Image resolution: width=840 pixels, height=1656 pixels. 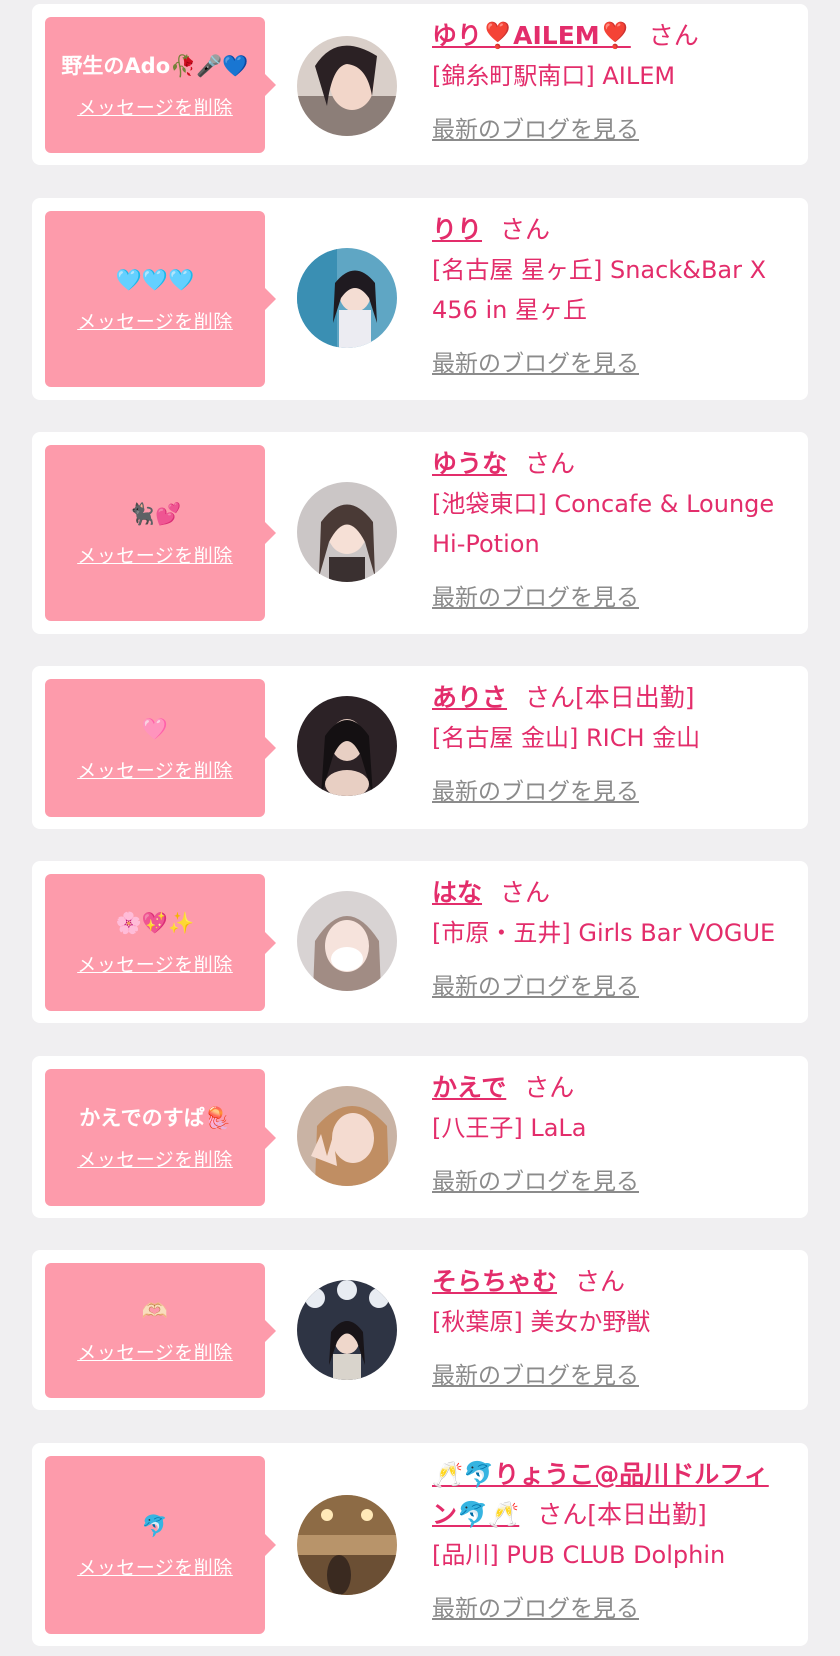 What do you see at coordinates (160, 85) in the screenshot?
I see `message-bubble: 野生のAdo🥀🎤💙 メッセージを削除` at bounding box center [160, 85].